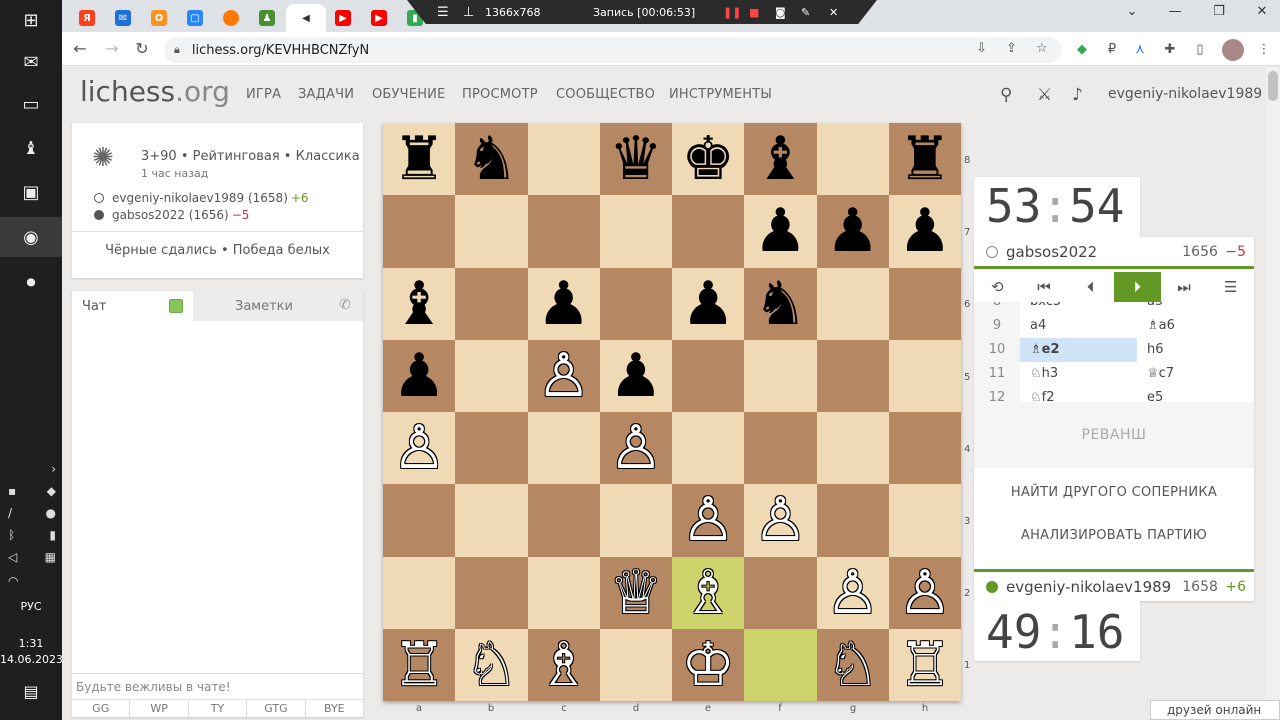 This screenshot has width=1280, height=720. What do you see at coordinates (708, 592) in the screenshot?
I see `board-square-e2: ♗` at bounding box center [708, 592].